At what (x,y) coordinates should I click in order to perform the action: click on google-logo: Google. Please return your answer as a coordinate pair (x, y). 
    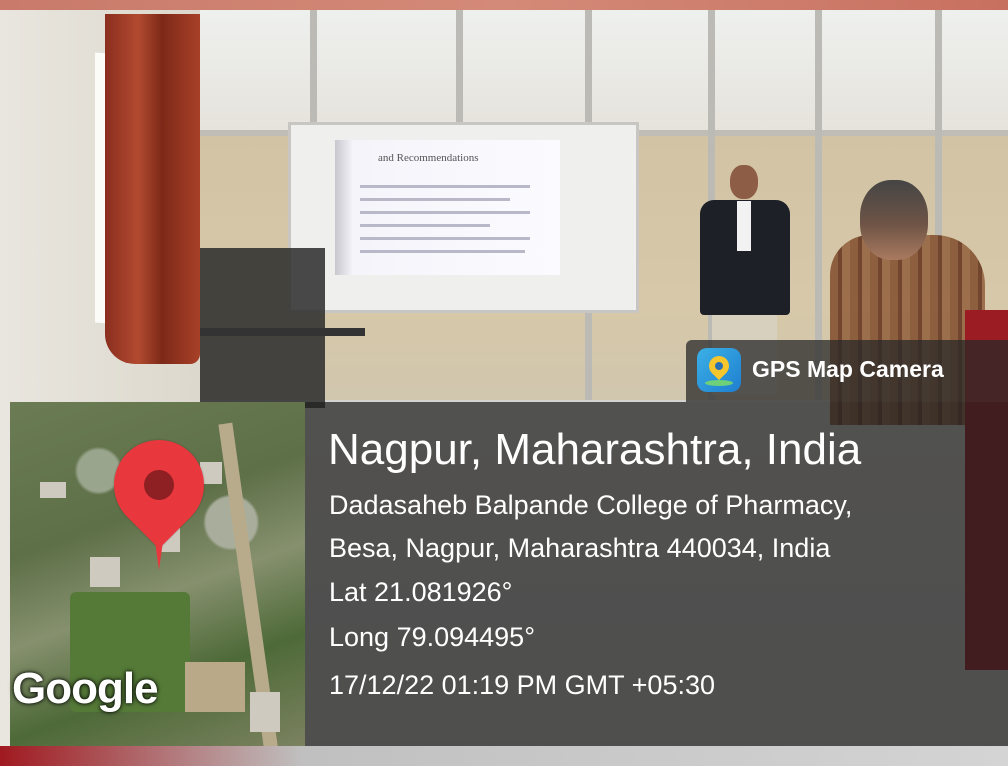
    Looking at the image, I should click on (85, 688).